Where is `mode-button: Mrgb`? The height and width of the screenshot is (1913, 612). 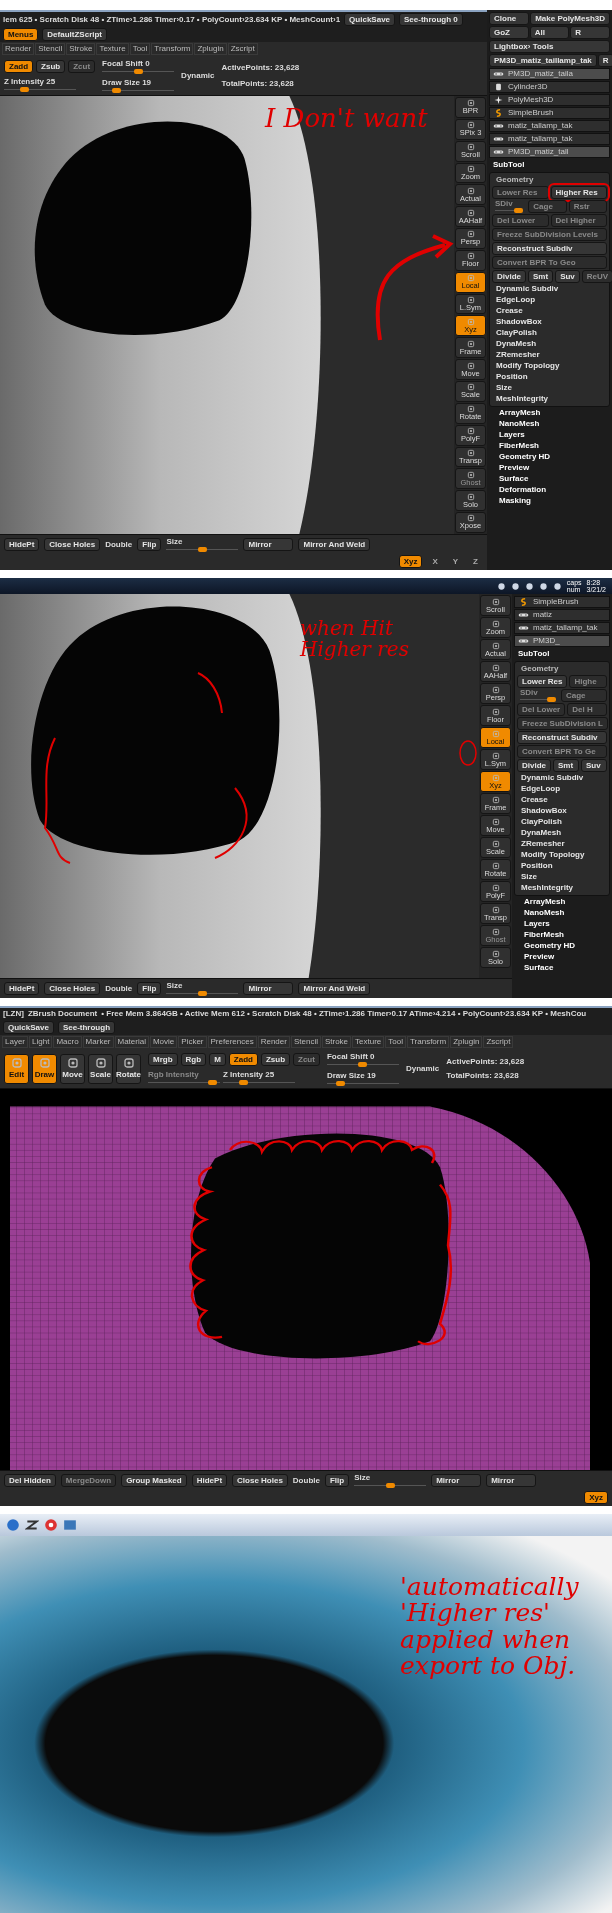 mode-button: Mrgb is located at coordinates (163, 1059).